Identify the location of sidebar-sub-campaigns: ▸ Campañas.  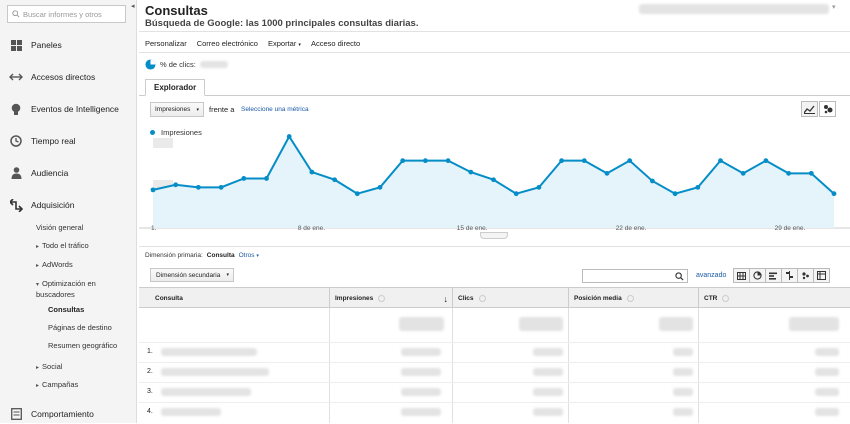
(57, 384).